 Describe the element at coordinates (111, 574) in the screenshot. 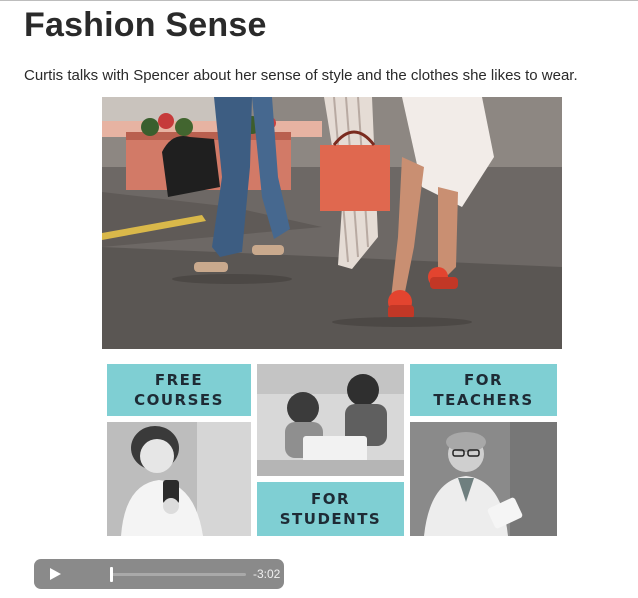

I see `audio-progress-handle` at that location.